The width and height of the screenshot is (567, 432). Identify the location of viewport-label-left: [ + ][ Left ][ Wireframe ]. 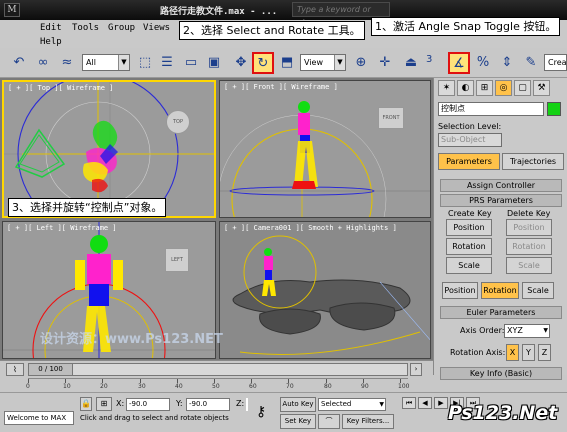
(62, 228).